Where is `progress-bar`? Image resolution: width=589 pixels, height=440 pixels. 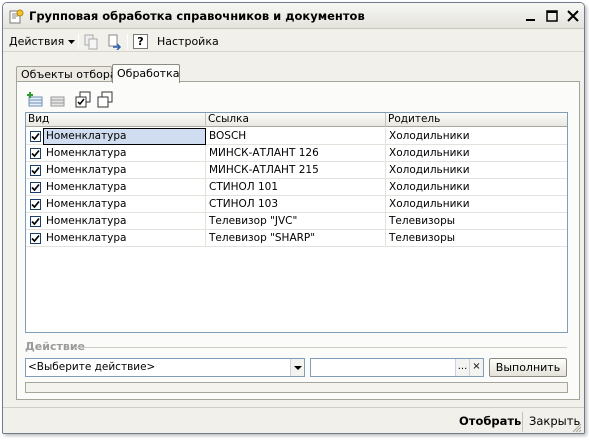
progress-bar is located at coordinates (296, 387).